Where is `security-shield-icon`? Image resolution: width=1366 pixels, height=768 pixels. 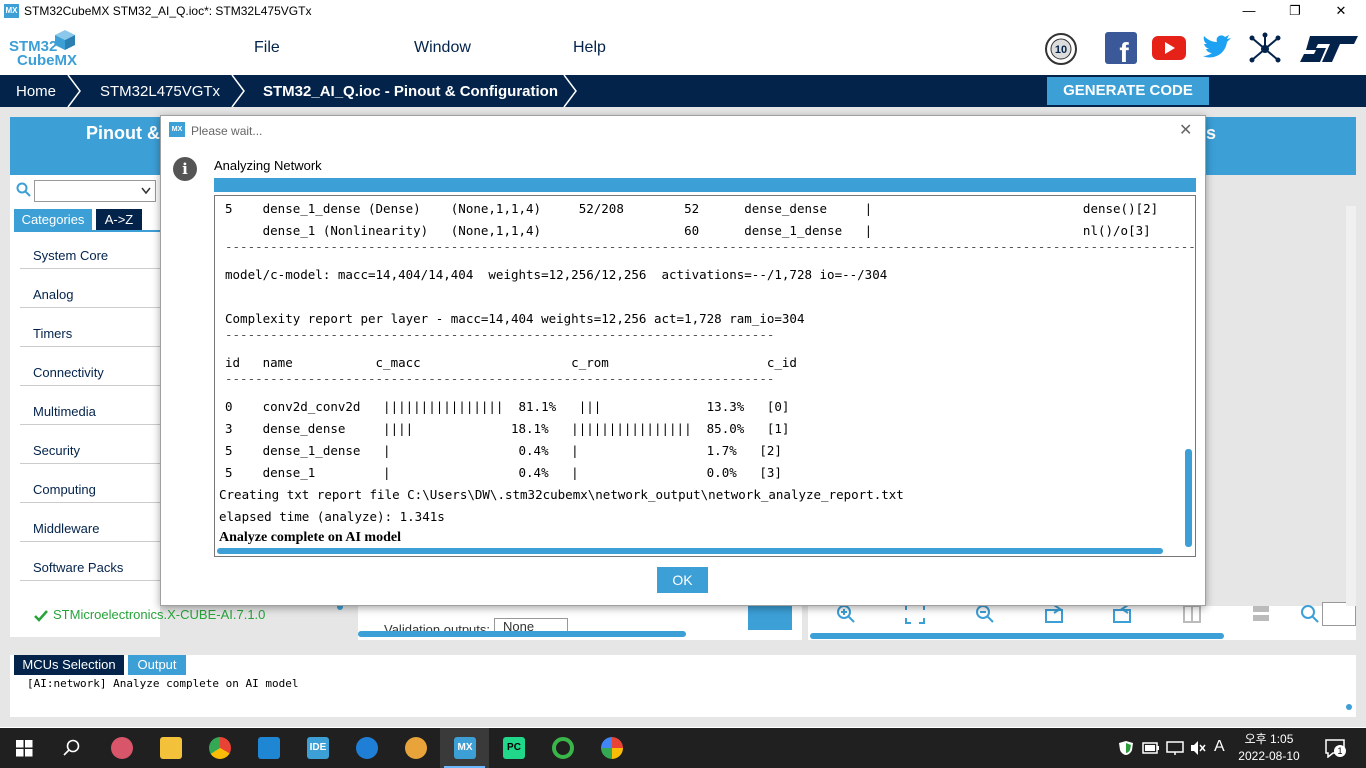 security-shield-icon is located at coordinates (1126, 748).